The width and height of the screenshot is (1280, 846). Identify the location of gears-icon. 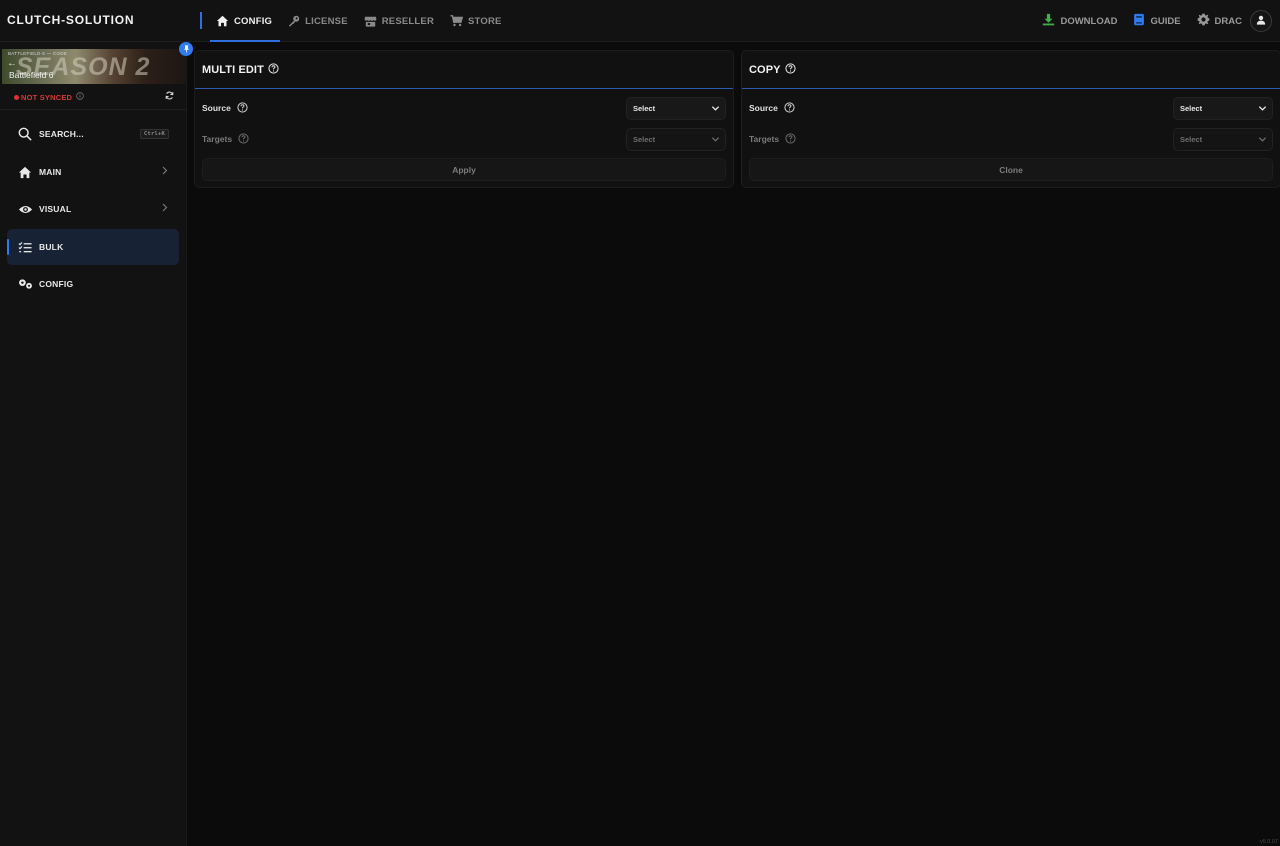
(25, 284).